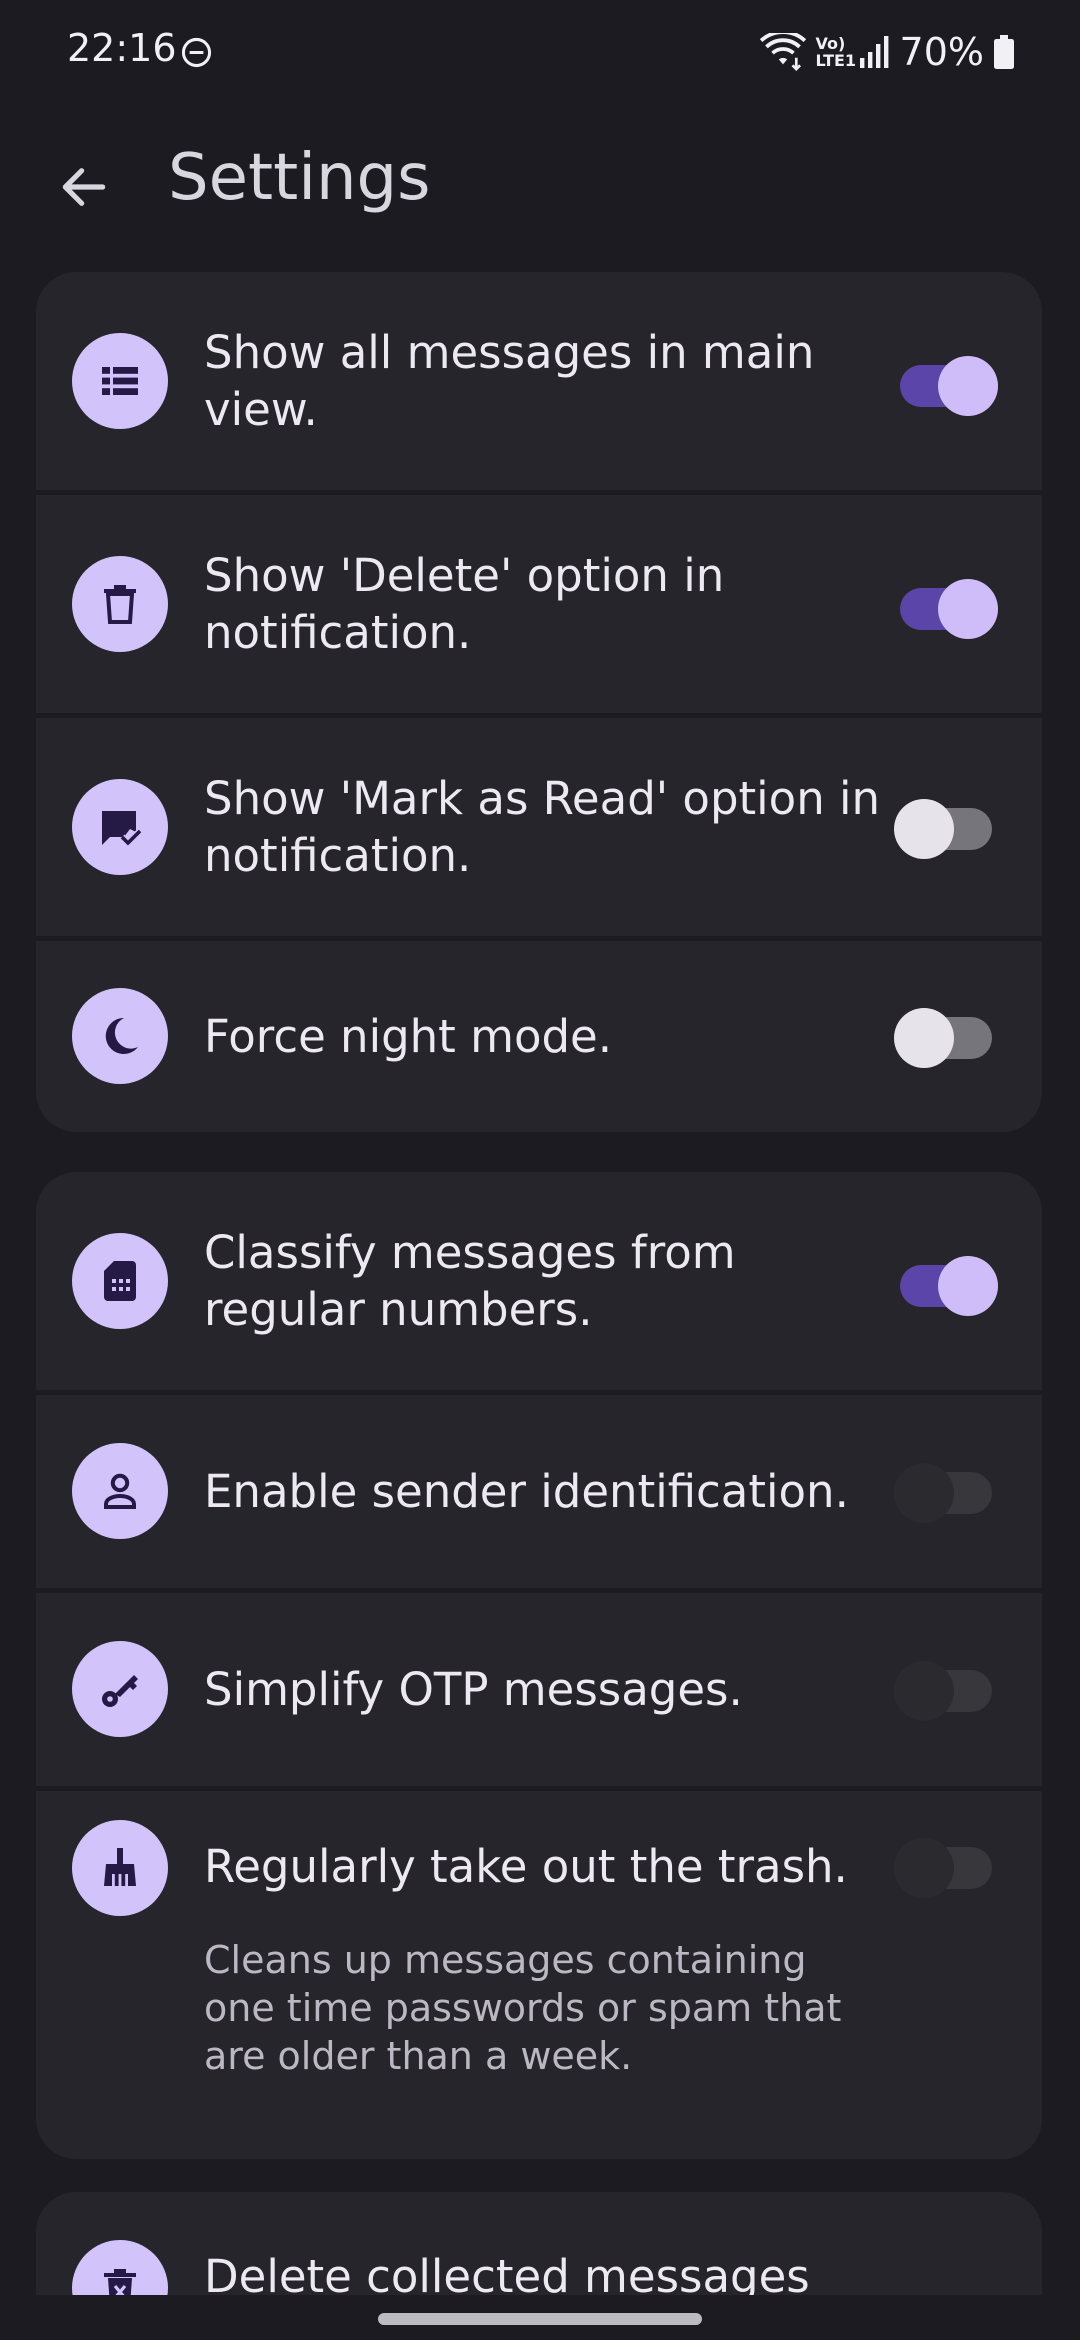 The height and width of the screenshot is (2340, 1080). I want to click on battery-percent: 70%, so click(941, 52).